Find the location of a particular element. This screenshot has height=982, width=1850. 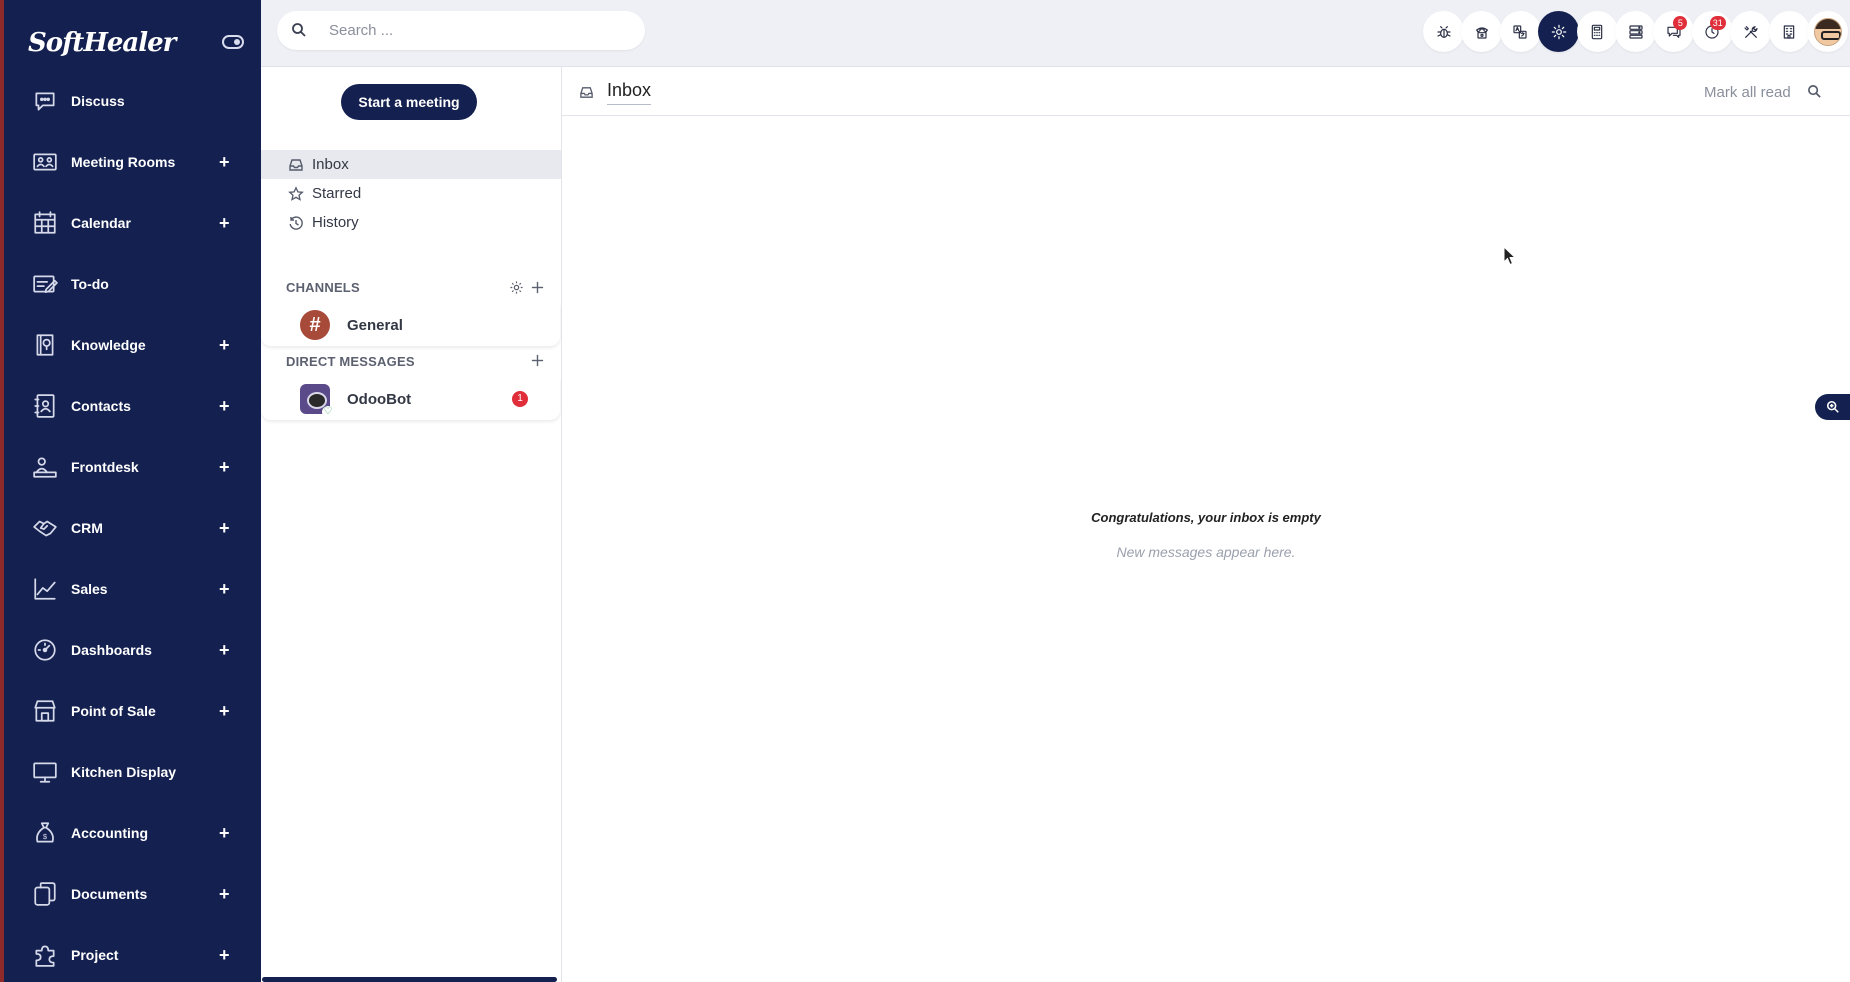

top-bar: 5 31 is located at coordinates (1055, 33).